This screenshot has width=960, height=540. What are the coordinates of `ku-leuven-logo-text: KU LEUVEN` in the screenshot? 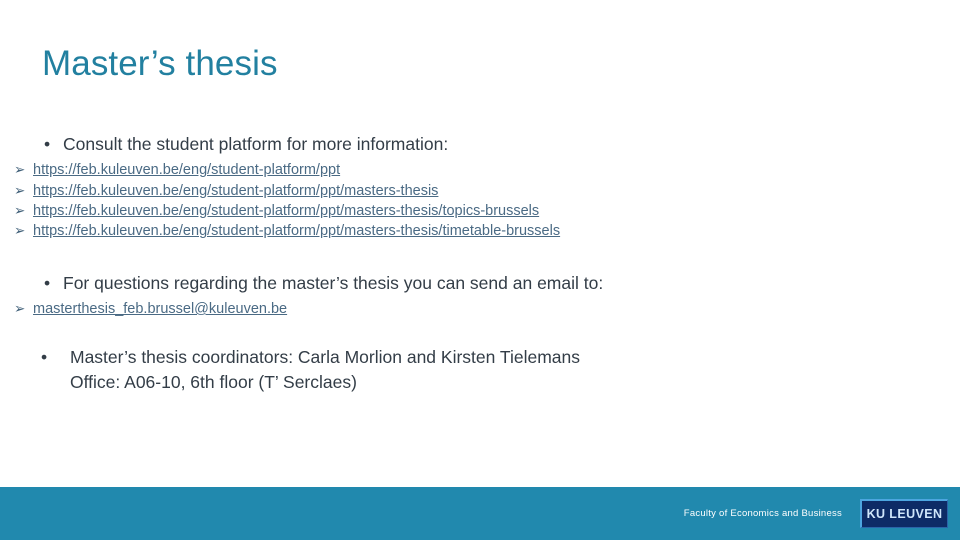 It's located at (904, 514).